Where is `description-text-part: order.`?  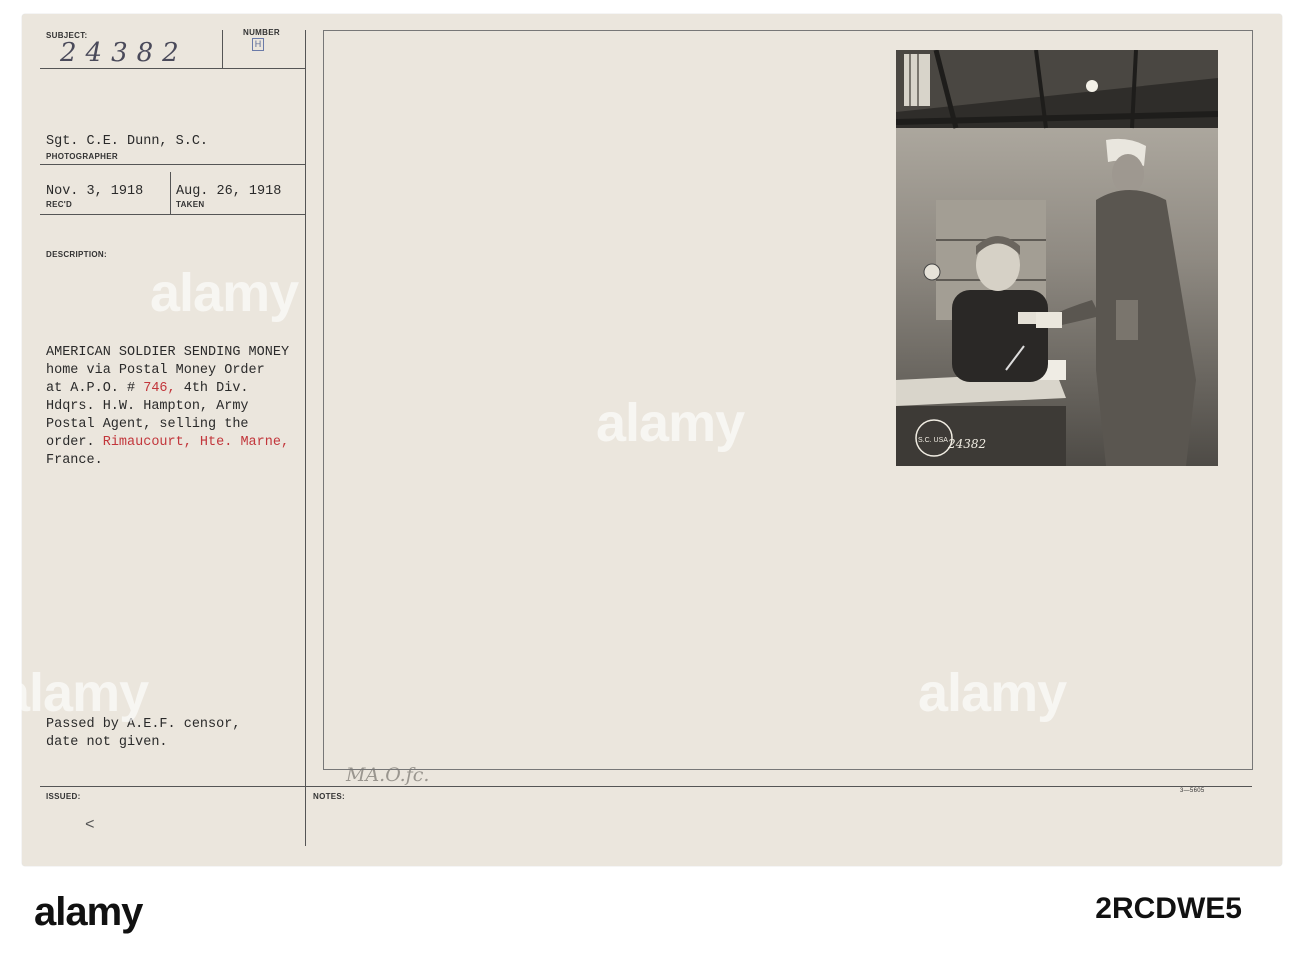 description-text-part: order. is located at coordinates (74, 442).